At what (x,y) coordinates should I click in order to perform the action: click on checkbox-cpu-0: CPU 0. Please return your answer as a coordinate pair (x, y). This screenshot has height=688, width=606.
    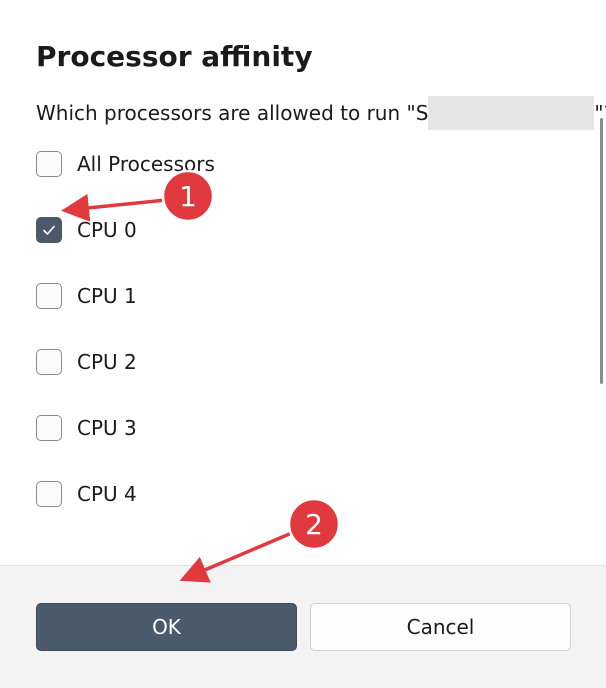
    Looking at the image, I should click on (86, 230).